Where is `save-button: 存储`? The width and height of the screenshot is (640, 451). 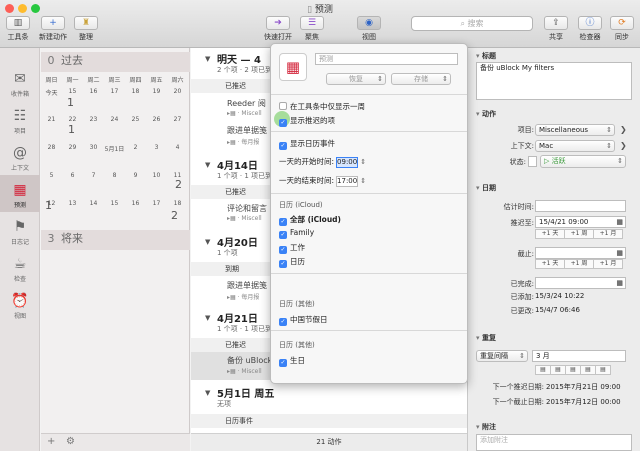 save-button: 存储 is located at coordinates (421, 79).